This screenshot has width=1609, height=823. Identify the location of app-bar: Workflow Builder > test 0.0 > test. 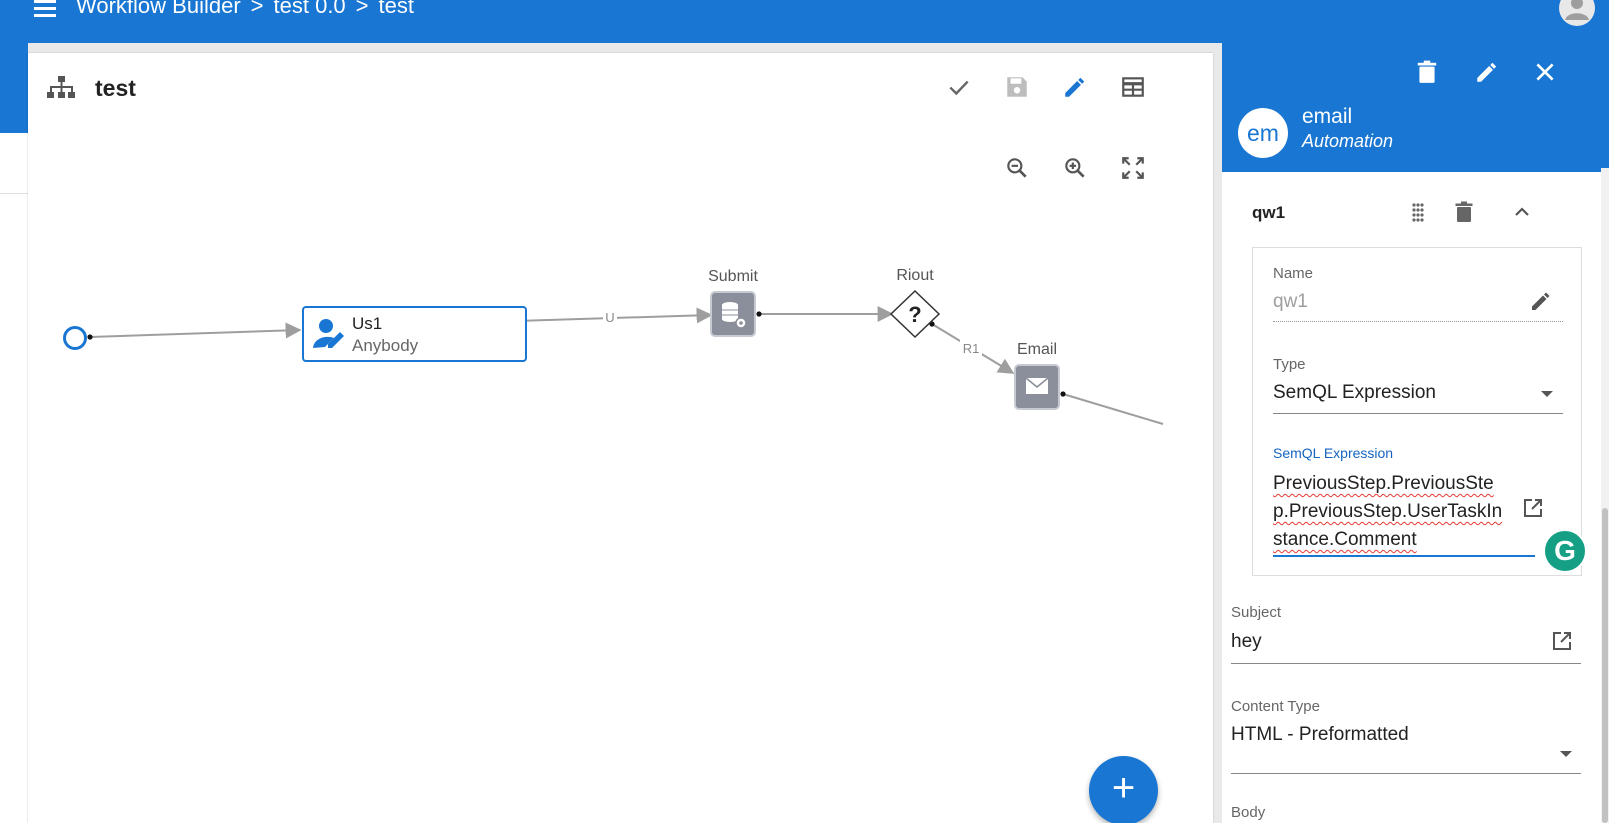
(804, 21).